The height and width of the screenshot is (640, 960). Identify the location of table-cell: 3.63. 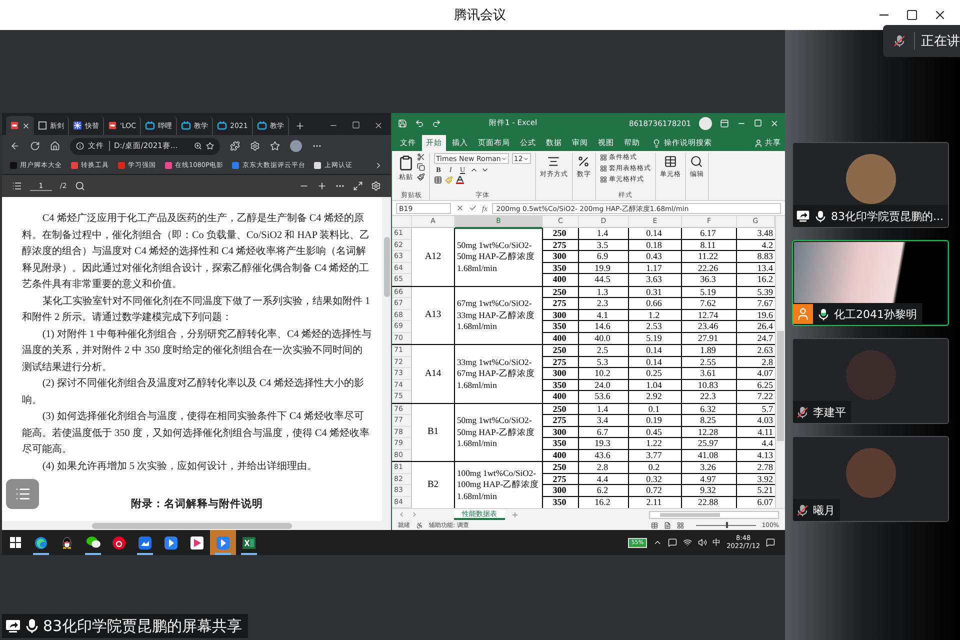
(655, 280).